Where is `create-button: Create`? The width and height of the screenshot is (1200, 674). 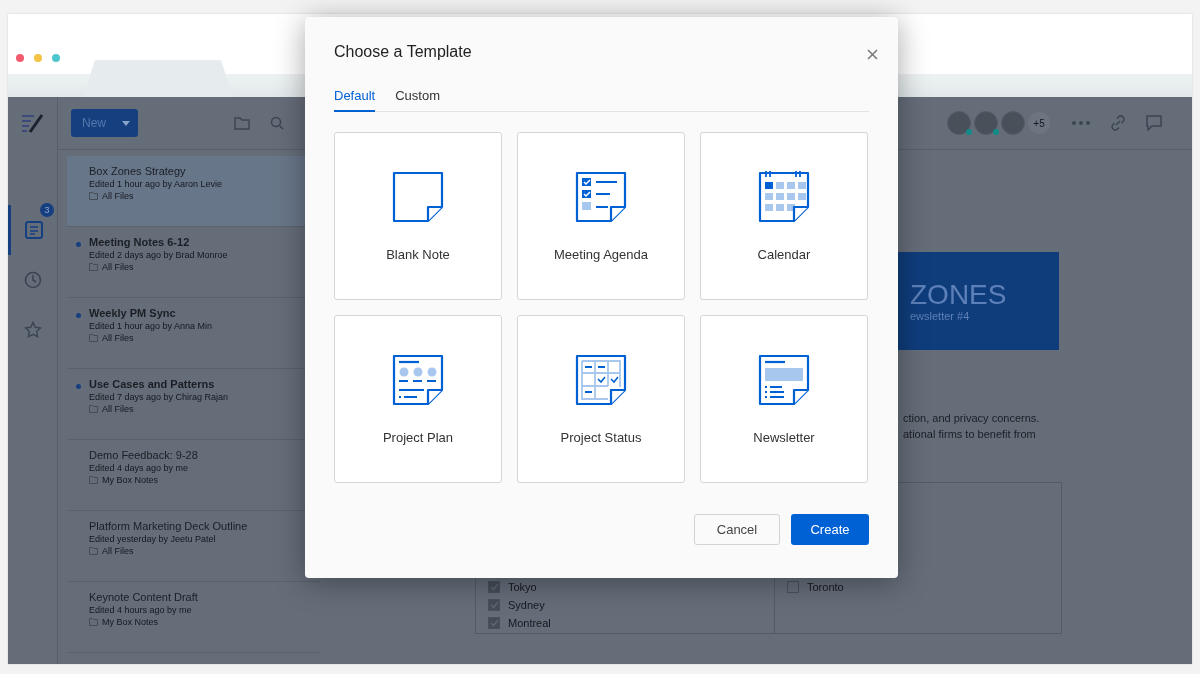
create-button: Create is located at coordinates (830, 529).